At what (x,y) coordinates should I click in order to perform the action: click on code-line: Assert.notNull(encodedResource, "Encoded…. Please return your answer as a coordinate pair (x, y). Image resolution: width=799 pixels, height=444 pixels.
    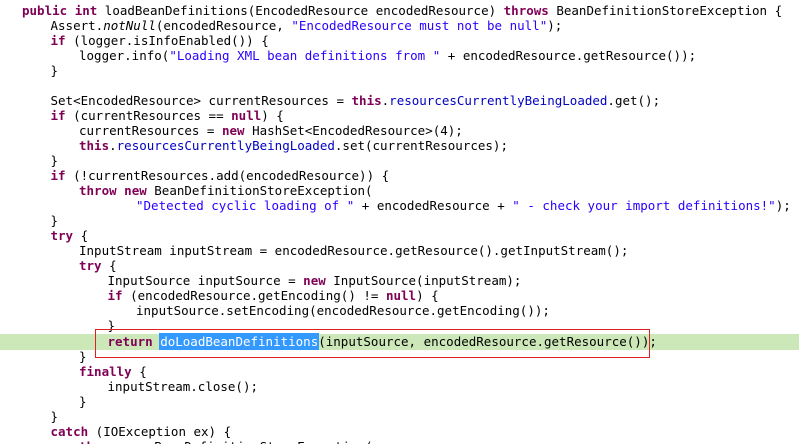
    Looking at the image, I should click on (399, 25).